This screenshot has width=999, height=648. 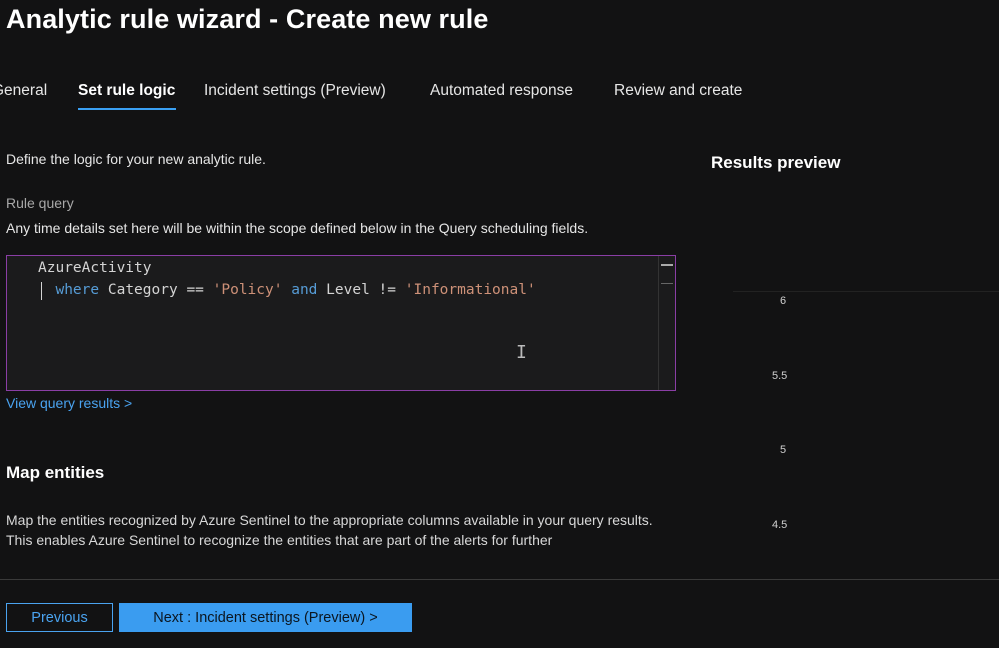 What do you see at coordinates (678, 91) in the screenshot?
I see `tab-review-and-create: Review and create` at bounding box center [678, 91].